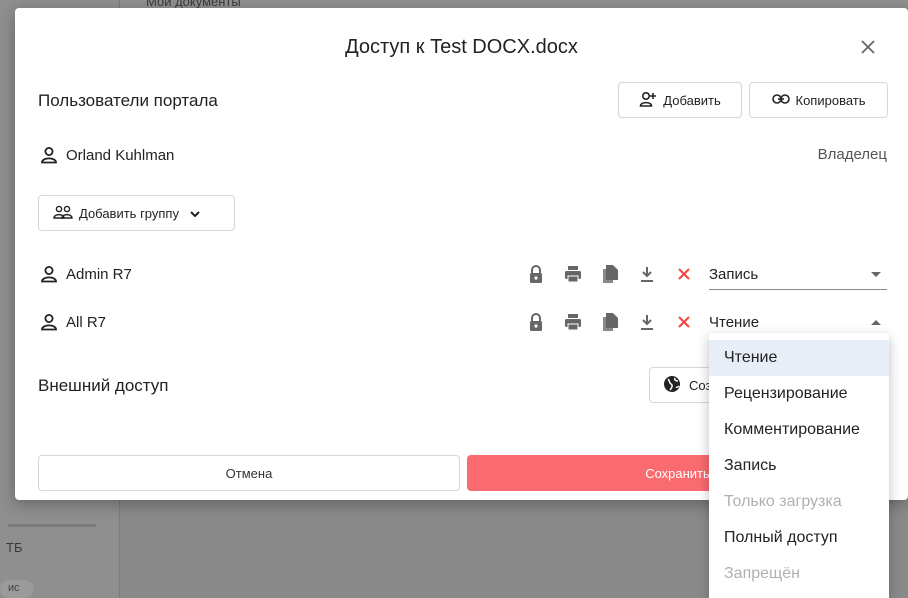  I want to click on cancel-button: Отмена, so click(249, 473).